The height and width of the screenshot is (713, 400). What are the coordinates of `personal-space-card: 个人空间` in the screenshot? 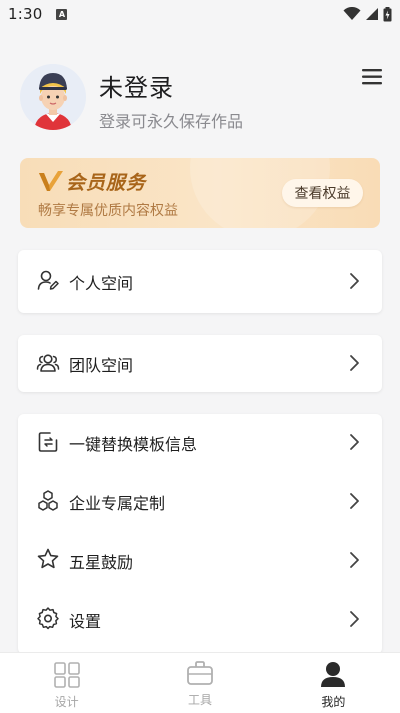 It's located at (200, 281).